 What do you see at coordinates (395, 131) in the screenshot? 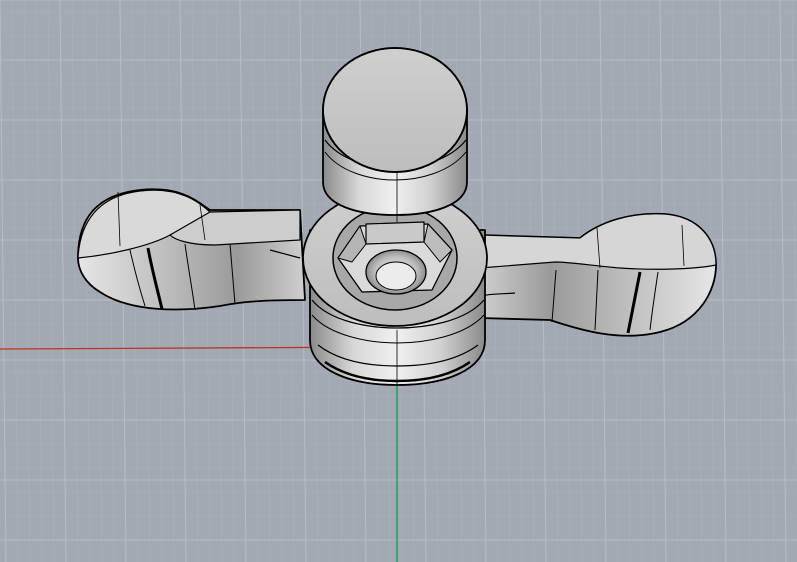
I see `cap-cylinder` at bounding box center [395, 131].